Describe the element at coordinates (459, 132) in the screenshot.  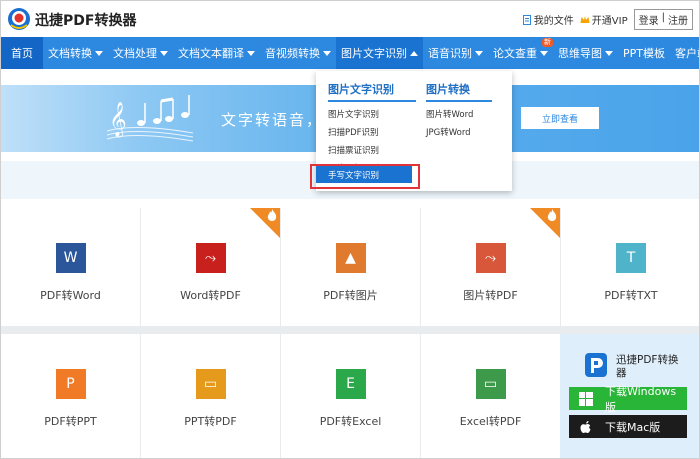
I see `menu-item-jpg-to-word: JPG转Word` at that location.